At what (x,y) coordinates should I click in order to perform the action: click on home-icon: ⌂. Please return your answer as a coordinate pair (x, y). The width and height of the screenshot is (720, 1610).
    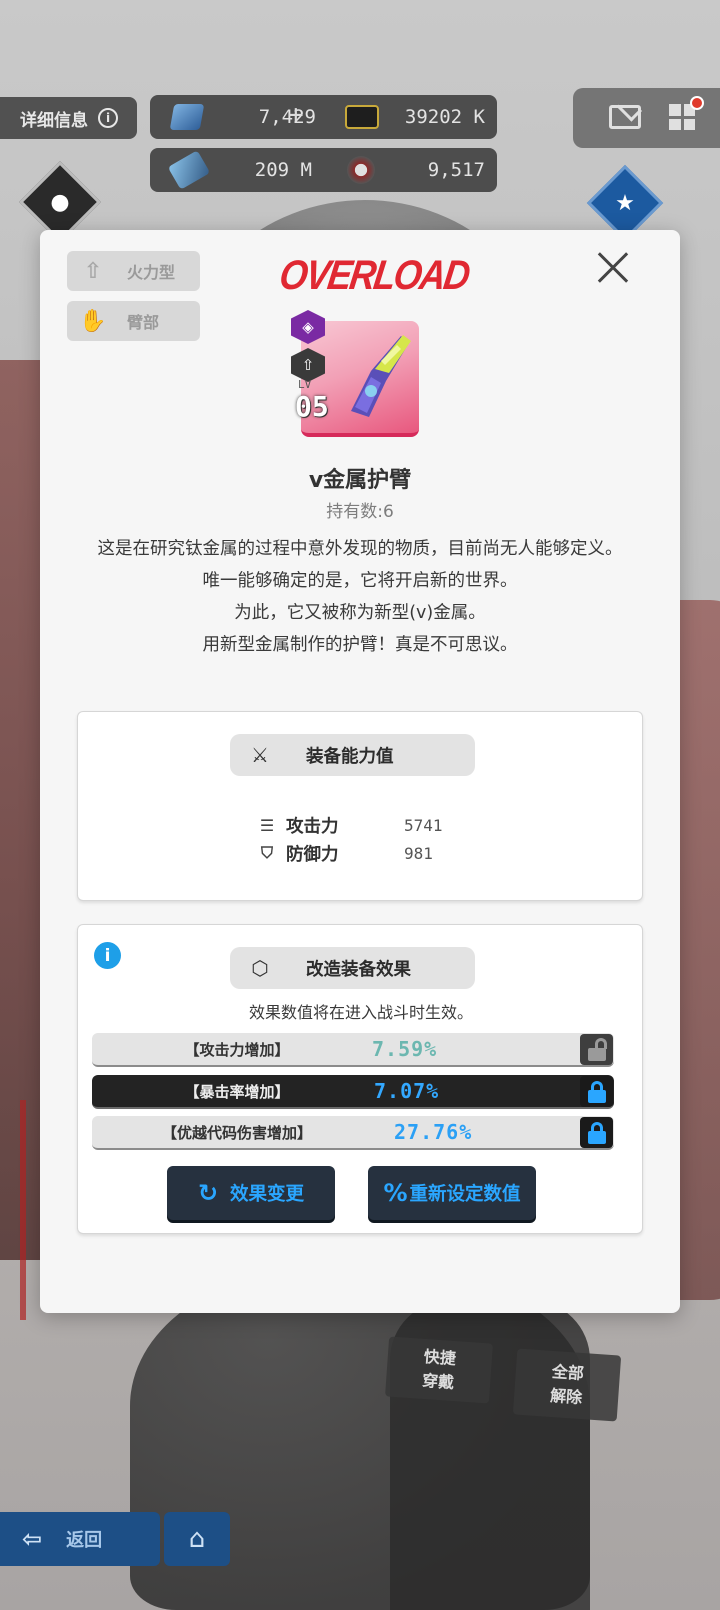
    Looking at the image, I should click on (197, 1539).